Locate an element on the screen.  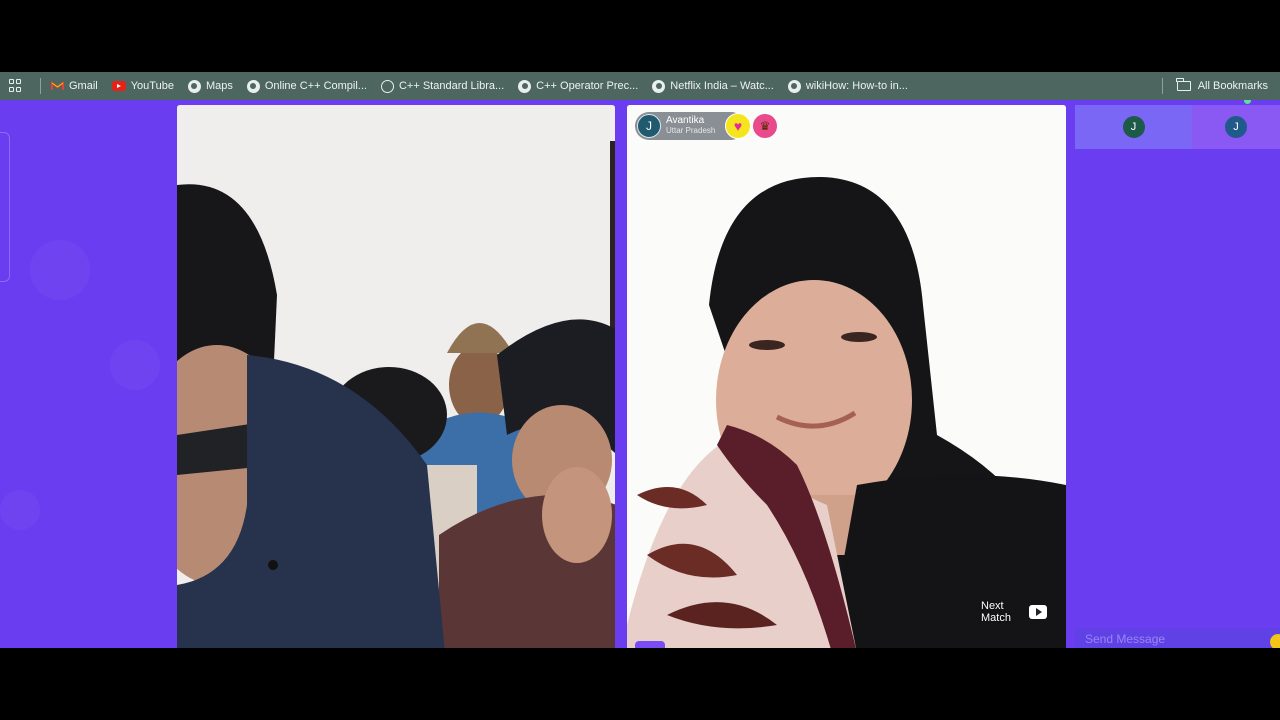
apps-grid-icon is located at coordinates (16, 86).